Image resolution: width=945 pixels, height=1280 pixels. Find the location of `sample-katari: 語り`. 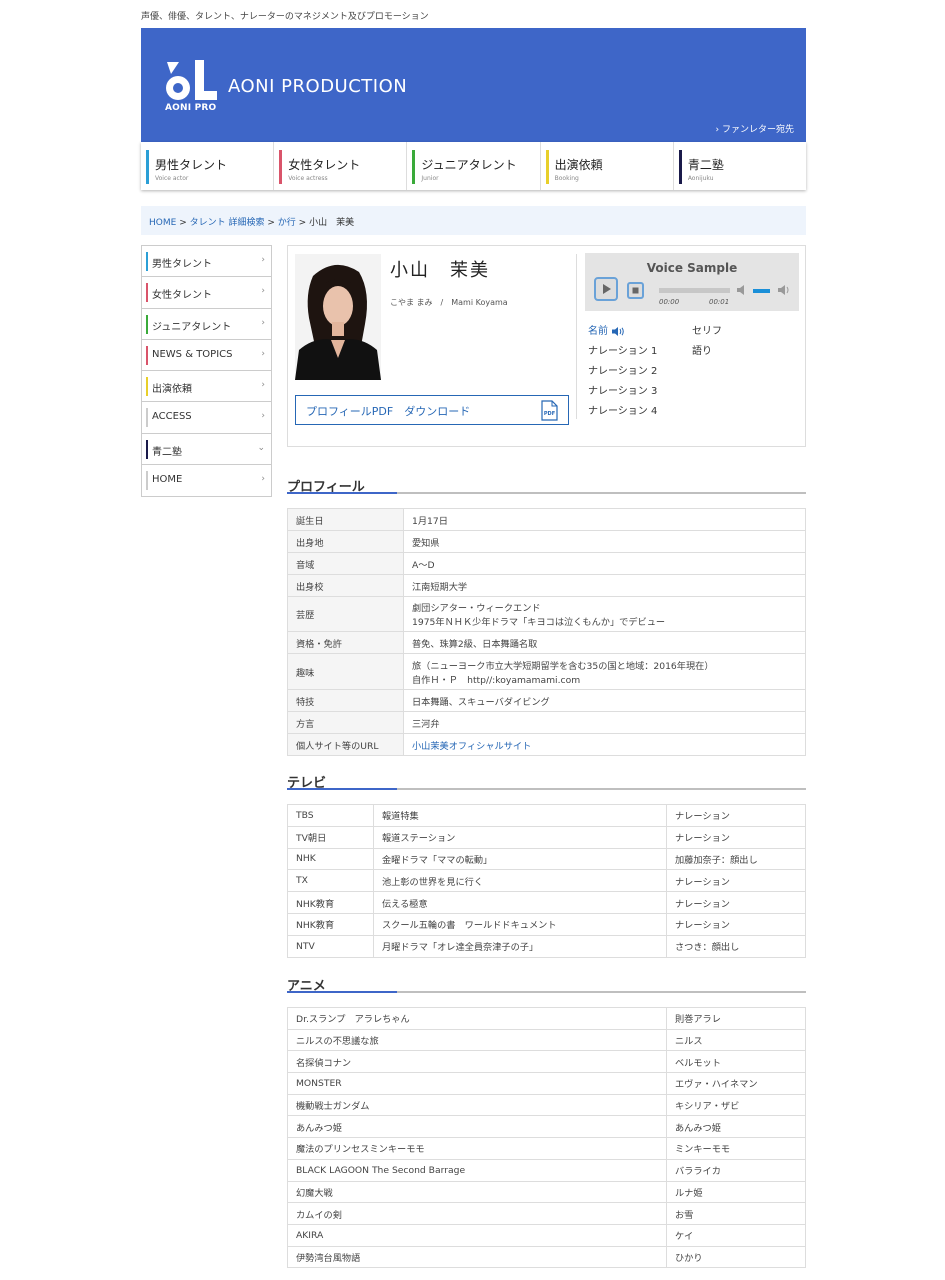

sample-katari: 語り is located at coordinates (707, 352).